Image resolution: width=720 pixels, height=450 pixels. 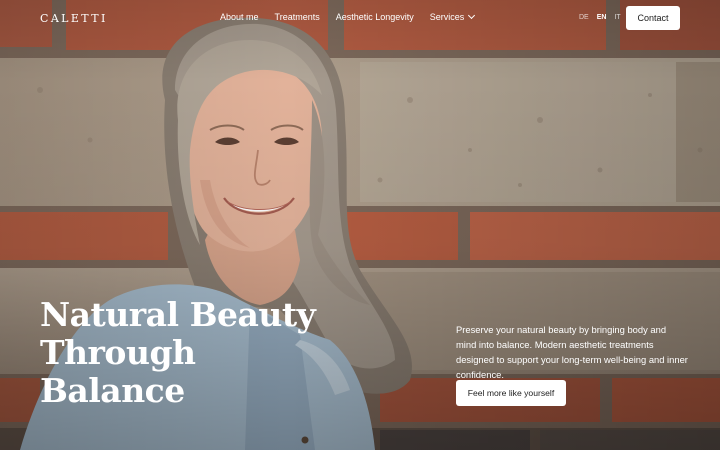 I want to click on hero-headline: Natural Beauty Through Balance, so click(x=180, y=353).